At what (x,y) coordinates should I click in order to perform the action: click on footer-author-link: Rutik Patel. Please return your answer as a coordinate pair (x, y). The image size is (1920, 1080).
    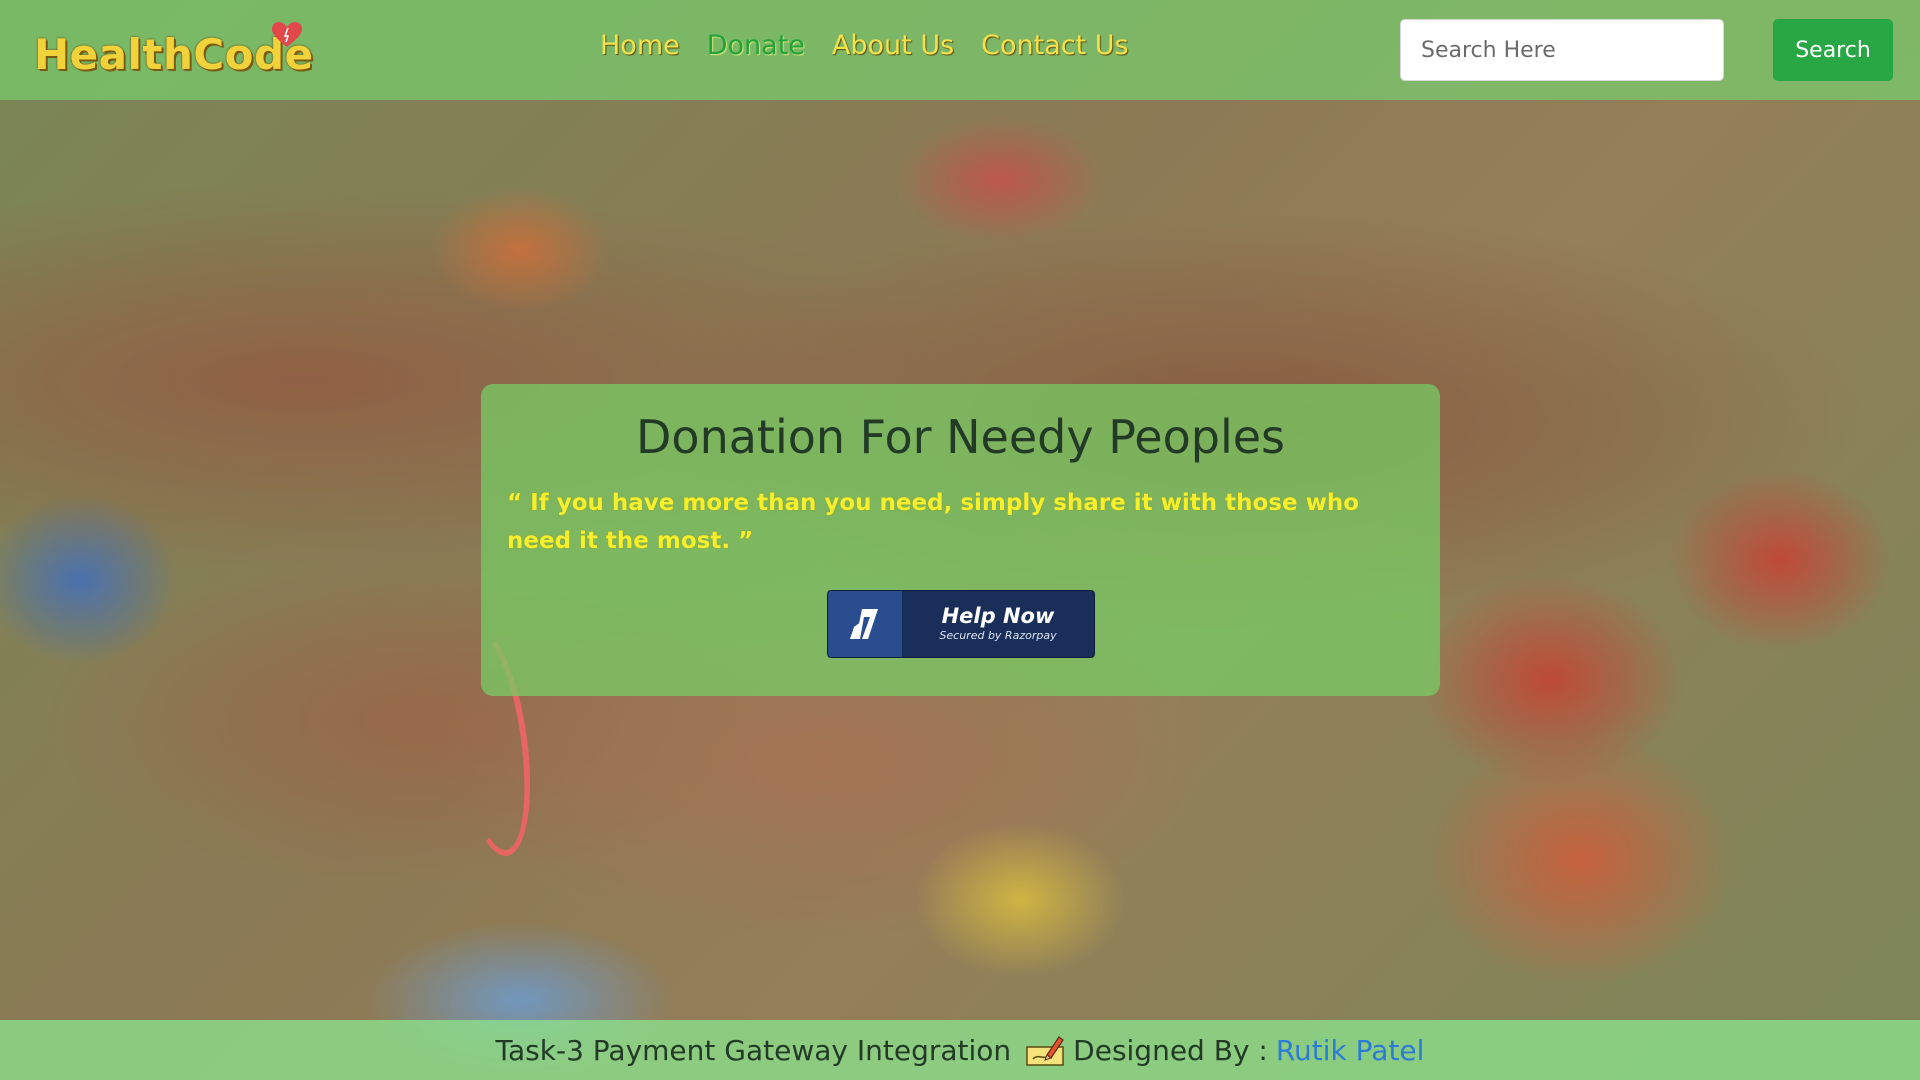
    Looking at the image, I should click on (1350, 1050).